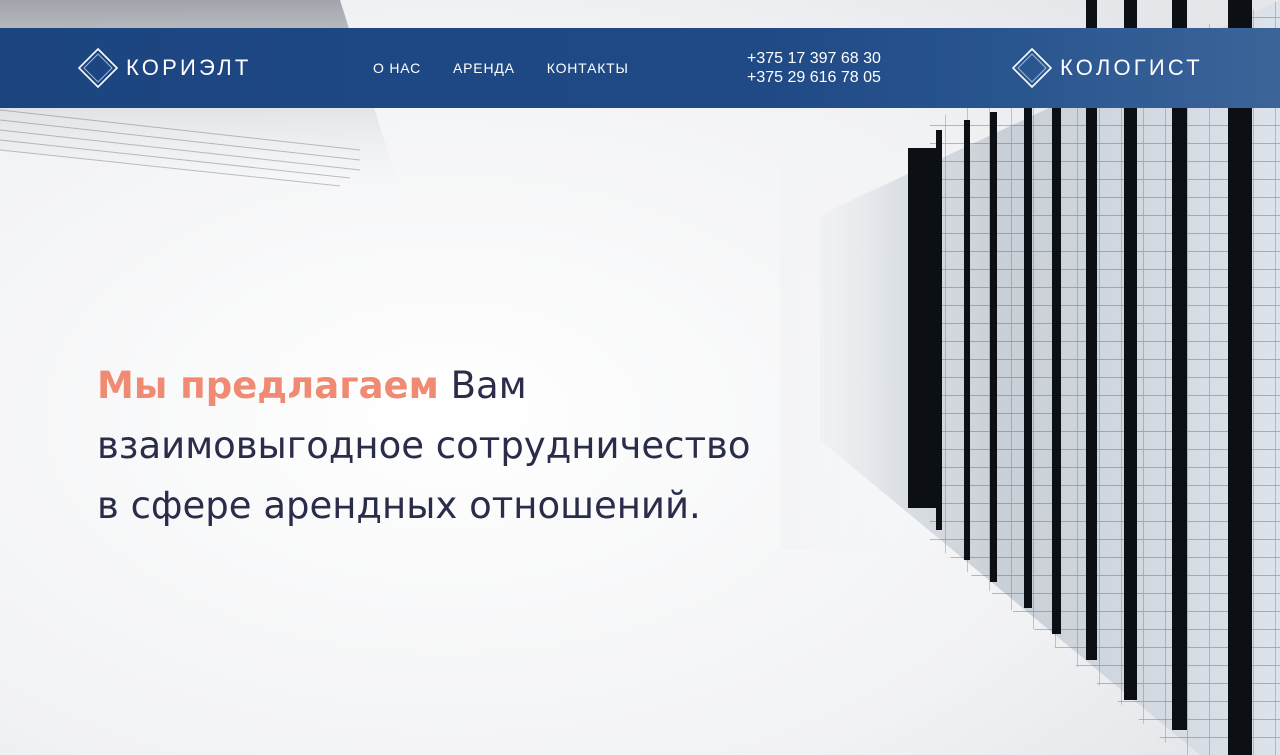 The height and width of the screenshot is (755, 1280). What do you see at coordinates (488, 385) in the screenshot?
I see `headline-rest: Вам` at bounding box center [488, 385].